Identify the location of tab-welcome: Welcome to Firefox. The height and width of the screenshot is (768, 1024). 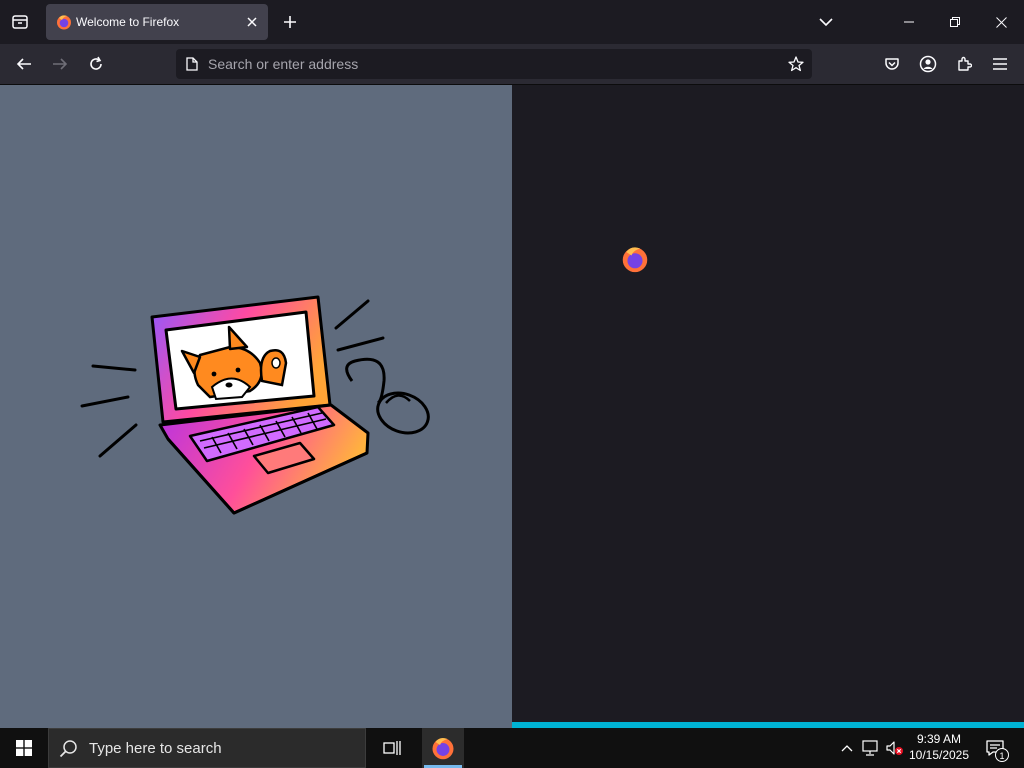
(157, 22).